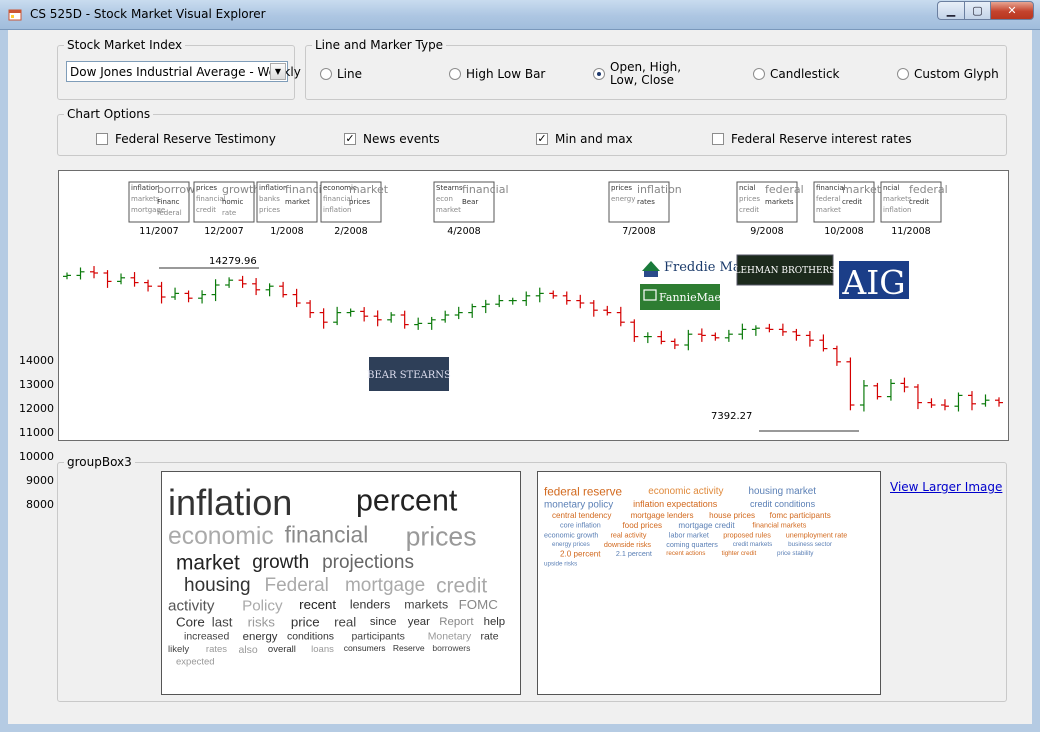  I want to click on checkbox-fed-rates: Federal Reserve interest rates, so click(812, 139).